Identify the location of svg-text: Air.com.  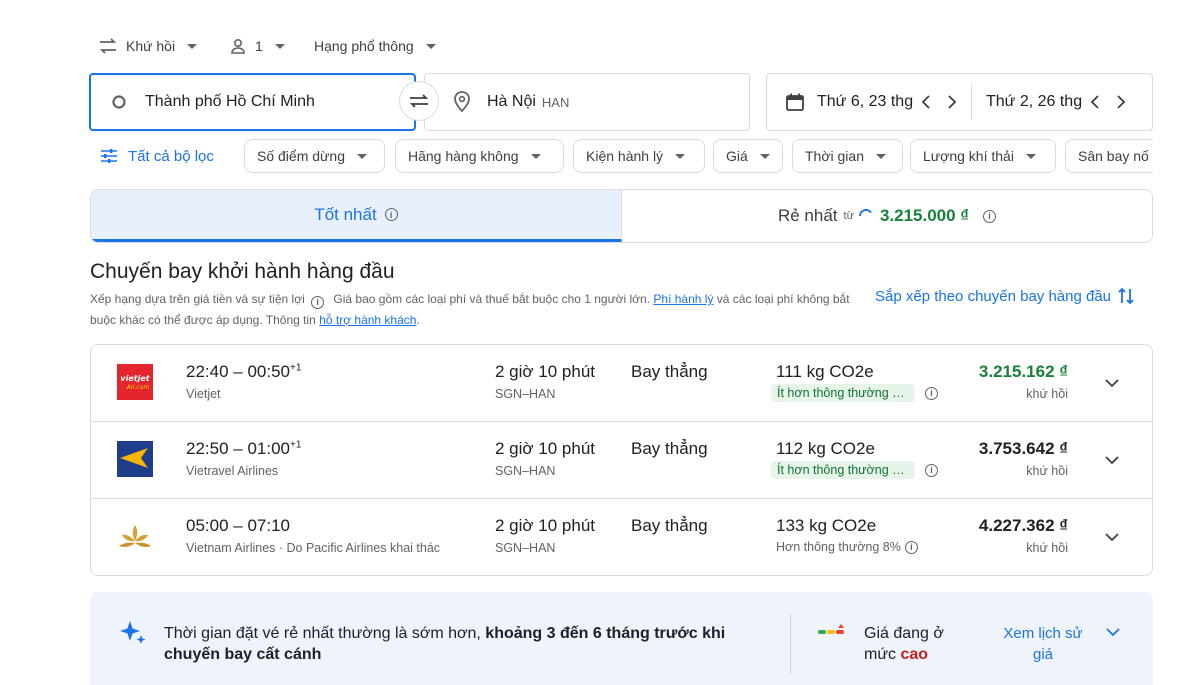
(138, 387).